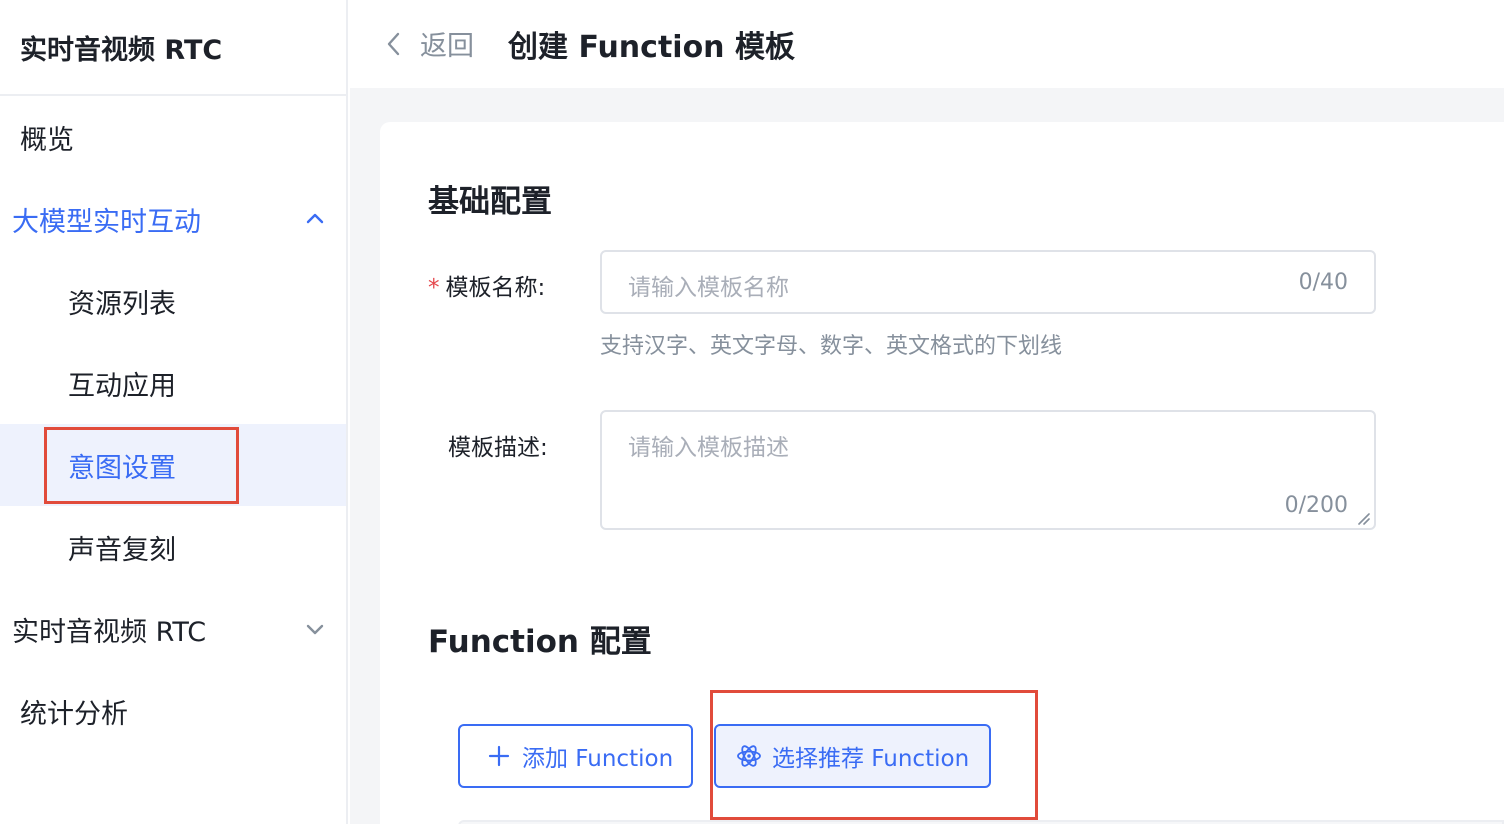  Describe the element at coordinates (708, 288) in the screenshot. I see `template-name-placeholder: 请输入模板名称` at that location.